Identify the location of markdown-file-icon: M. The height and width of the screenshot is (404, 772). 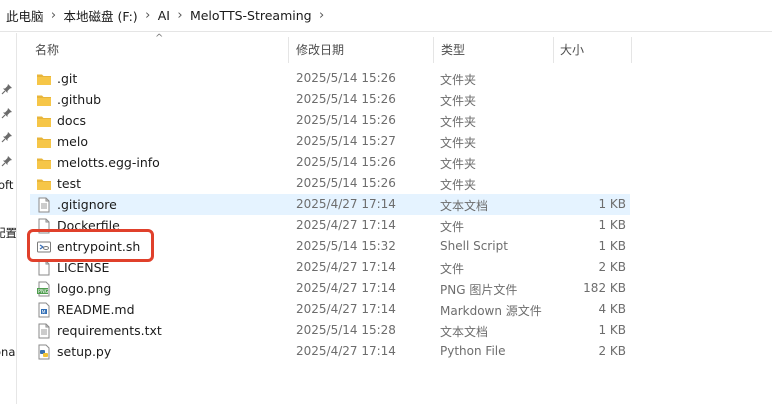
(44, 310).